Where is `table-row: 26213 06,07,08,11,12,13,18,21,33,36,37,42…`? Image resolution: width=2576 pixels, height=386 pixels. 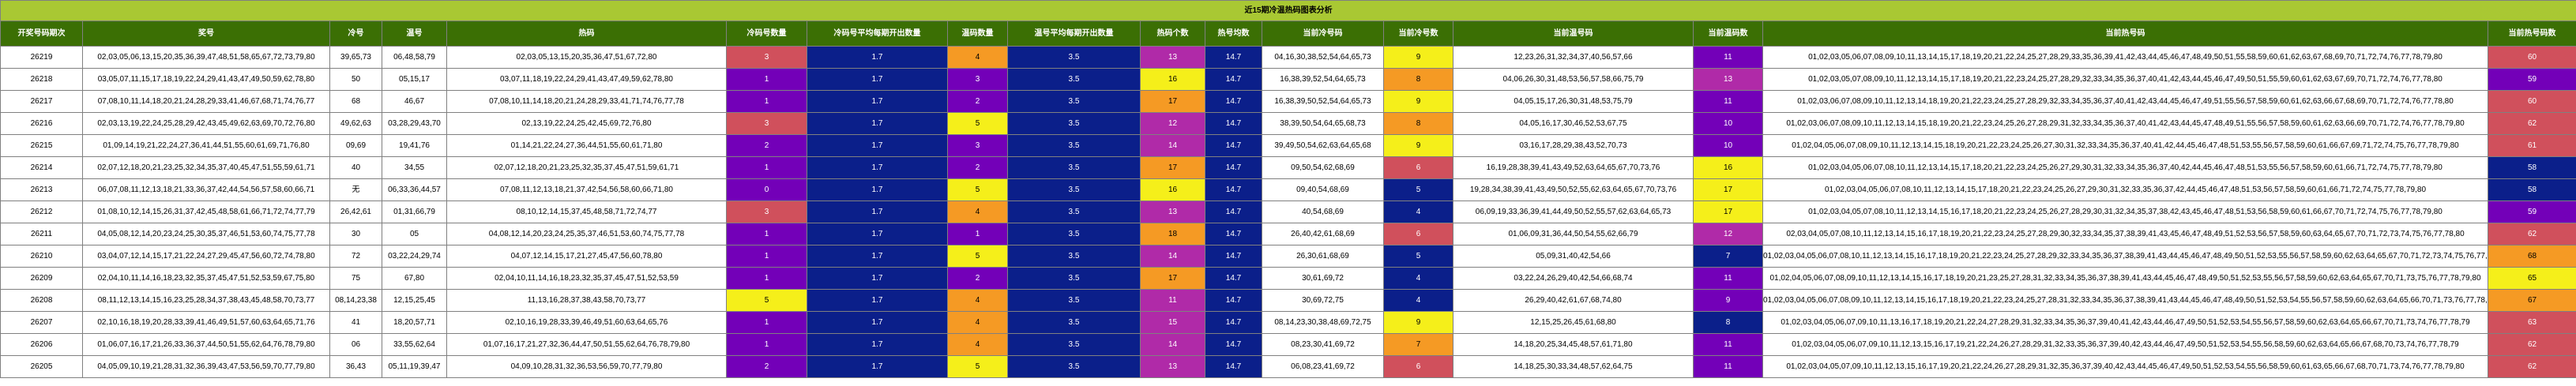 table-row: 26213 06,07,08,11,12,13,18,21,33,36,37,42… is located at coordinates (1288, 190).